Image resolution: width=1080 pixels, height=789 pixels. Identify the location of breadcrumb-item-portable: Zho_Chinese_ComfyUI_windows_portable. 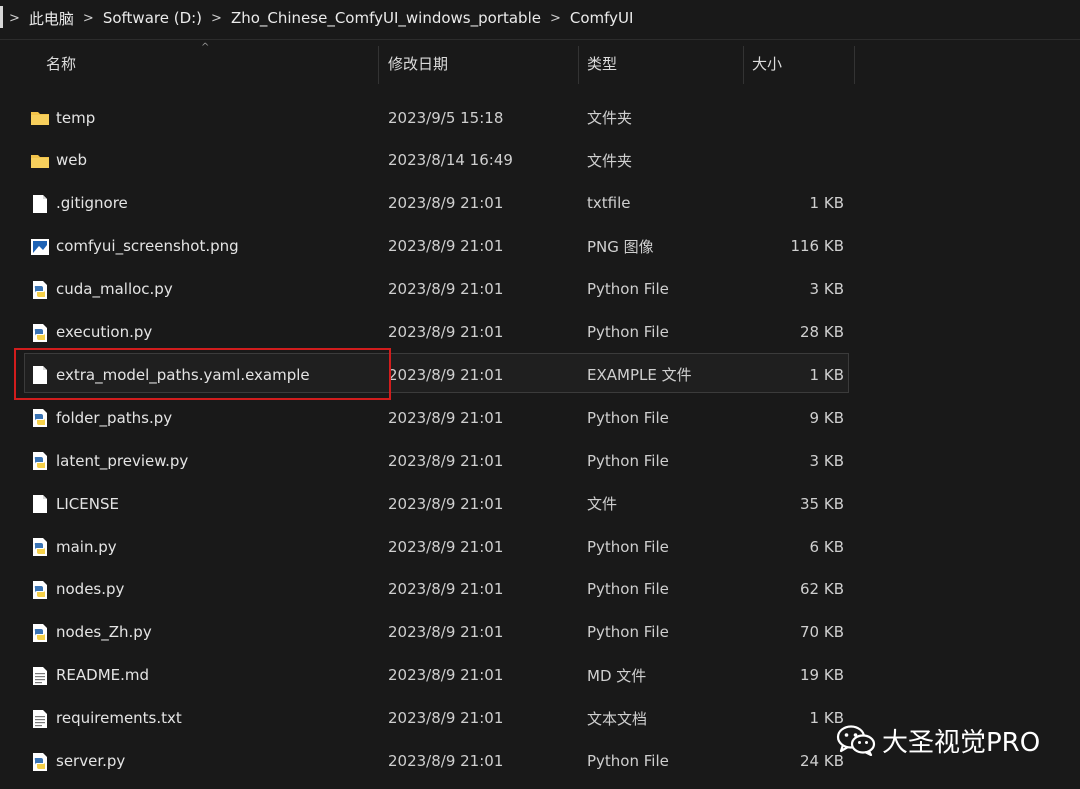
(386, 18).